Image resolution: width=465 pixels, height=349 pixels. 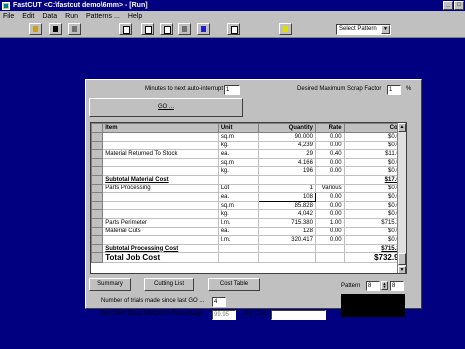 What do you see at coordinates (169, 284) in the screenshot?
I see `cutting-list-button: Cutting List` at bounding box center [169, 284].